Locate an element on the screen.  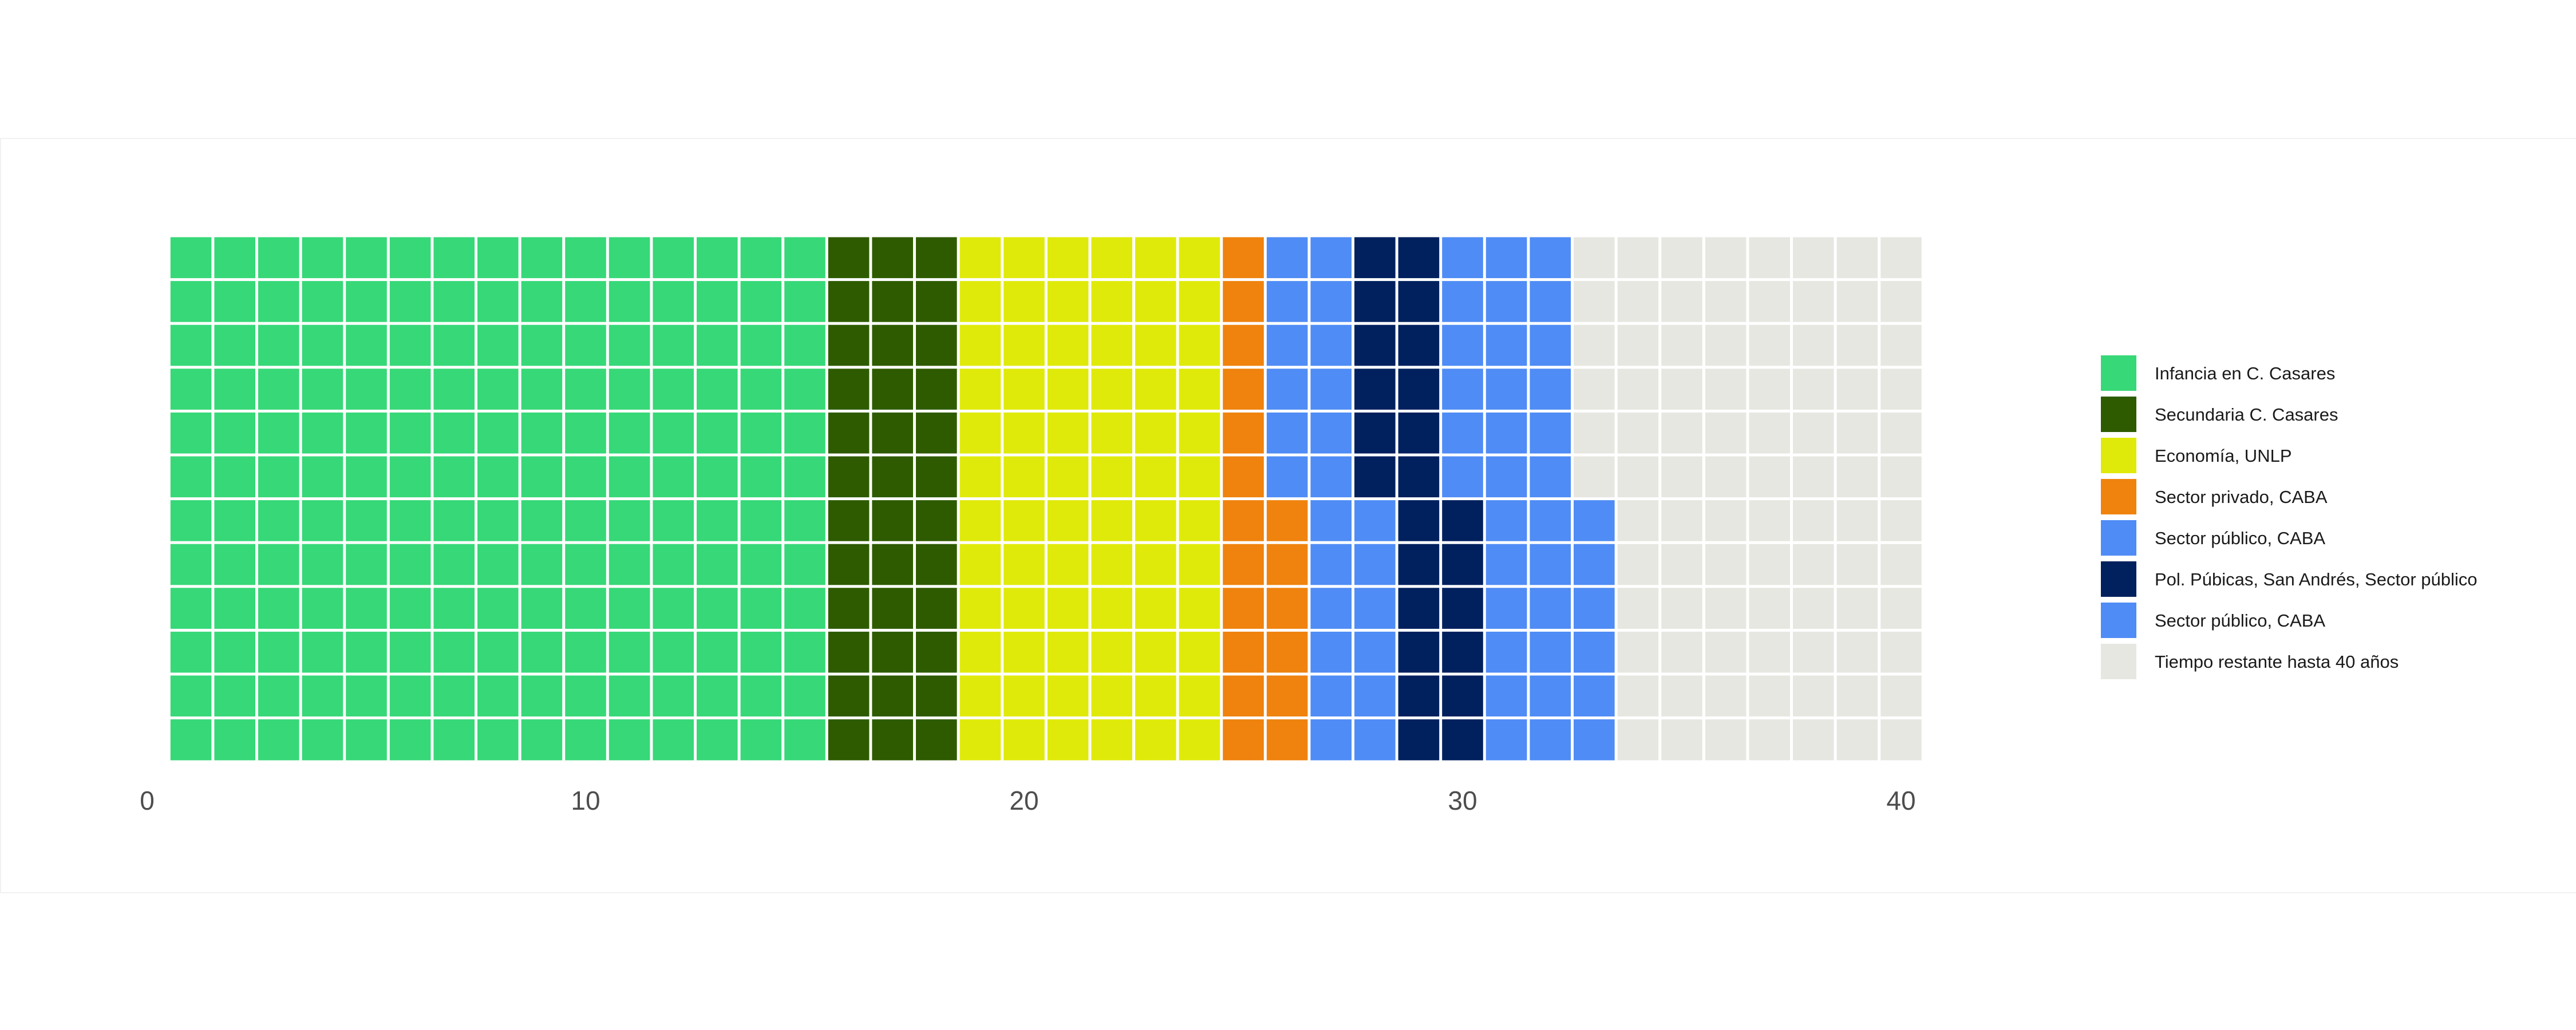
legend-label: Secundaria C. Casares is located at coordinates (2246, 415).